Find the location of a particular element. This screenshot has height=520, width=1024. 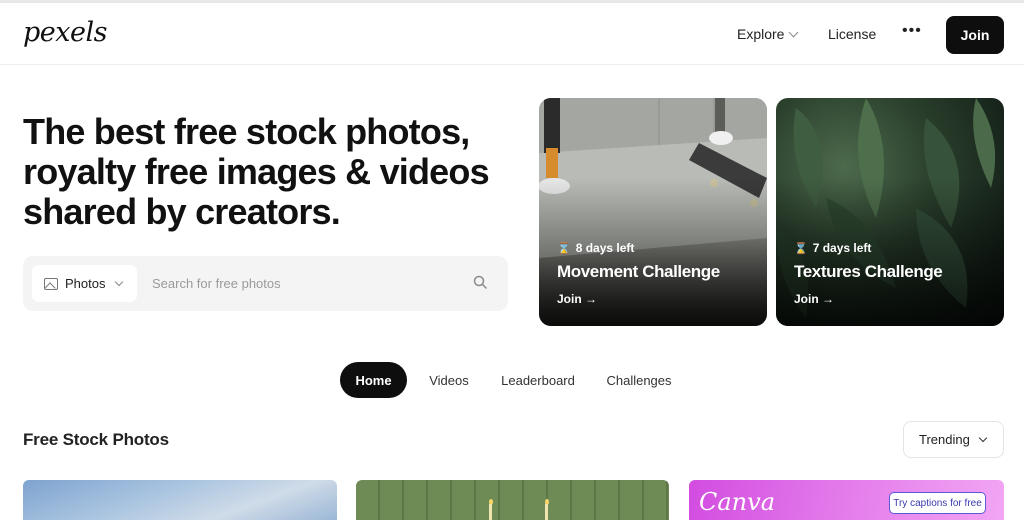

tab-home: Home is located at coordinates (373, 380).